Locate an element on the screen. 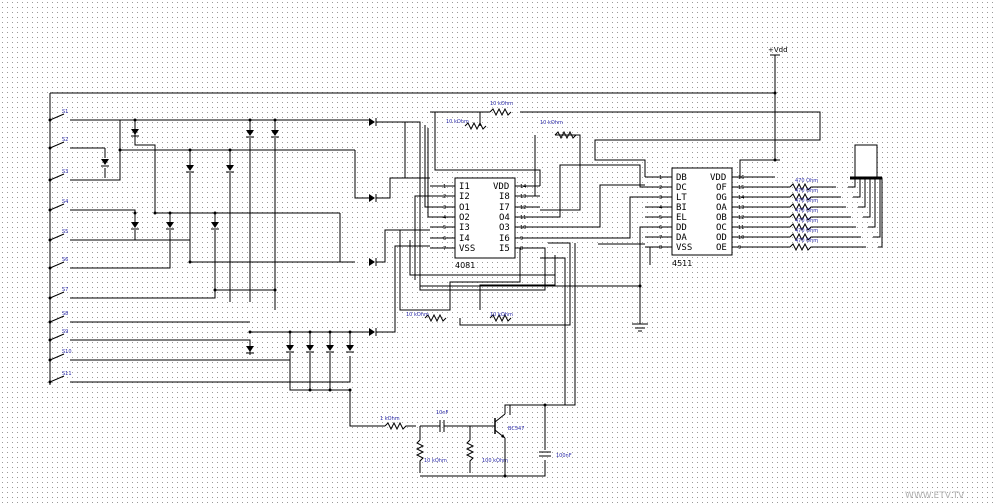 This screenshot has width=993, height=504. resistor-label: 100 kOhm is located at coordinates (495, 461).